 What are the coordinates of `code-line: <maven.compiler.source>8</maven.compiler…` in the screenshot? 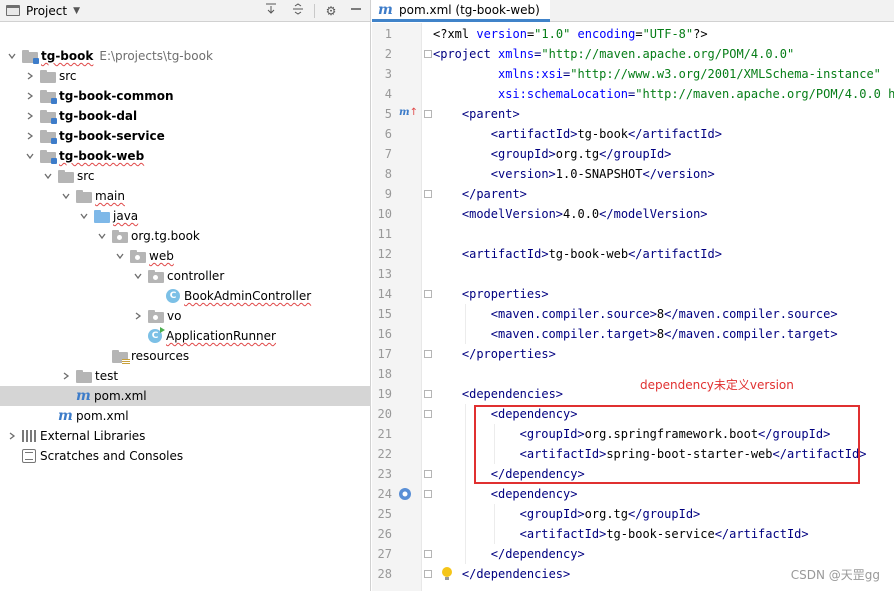 It's located at (664, 314).